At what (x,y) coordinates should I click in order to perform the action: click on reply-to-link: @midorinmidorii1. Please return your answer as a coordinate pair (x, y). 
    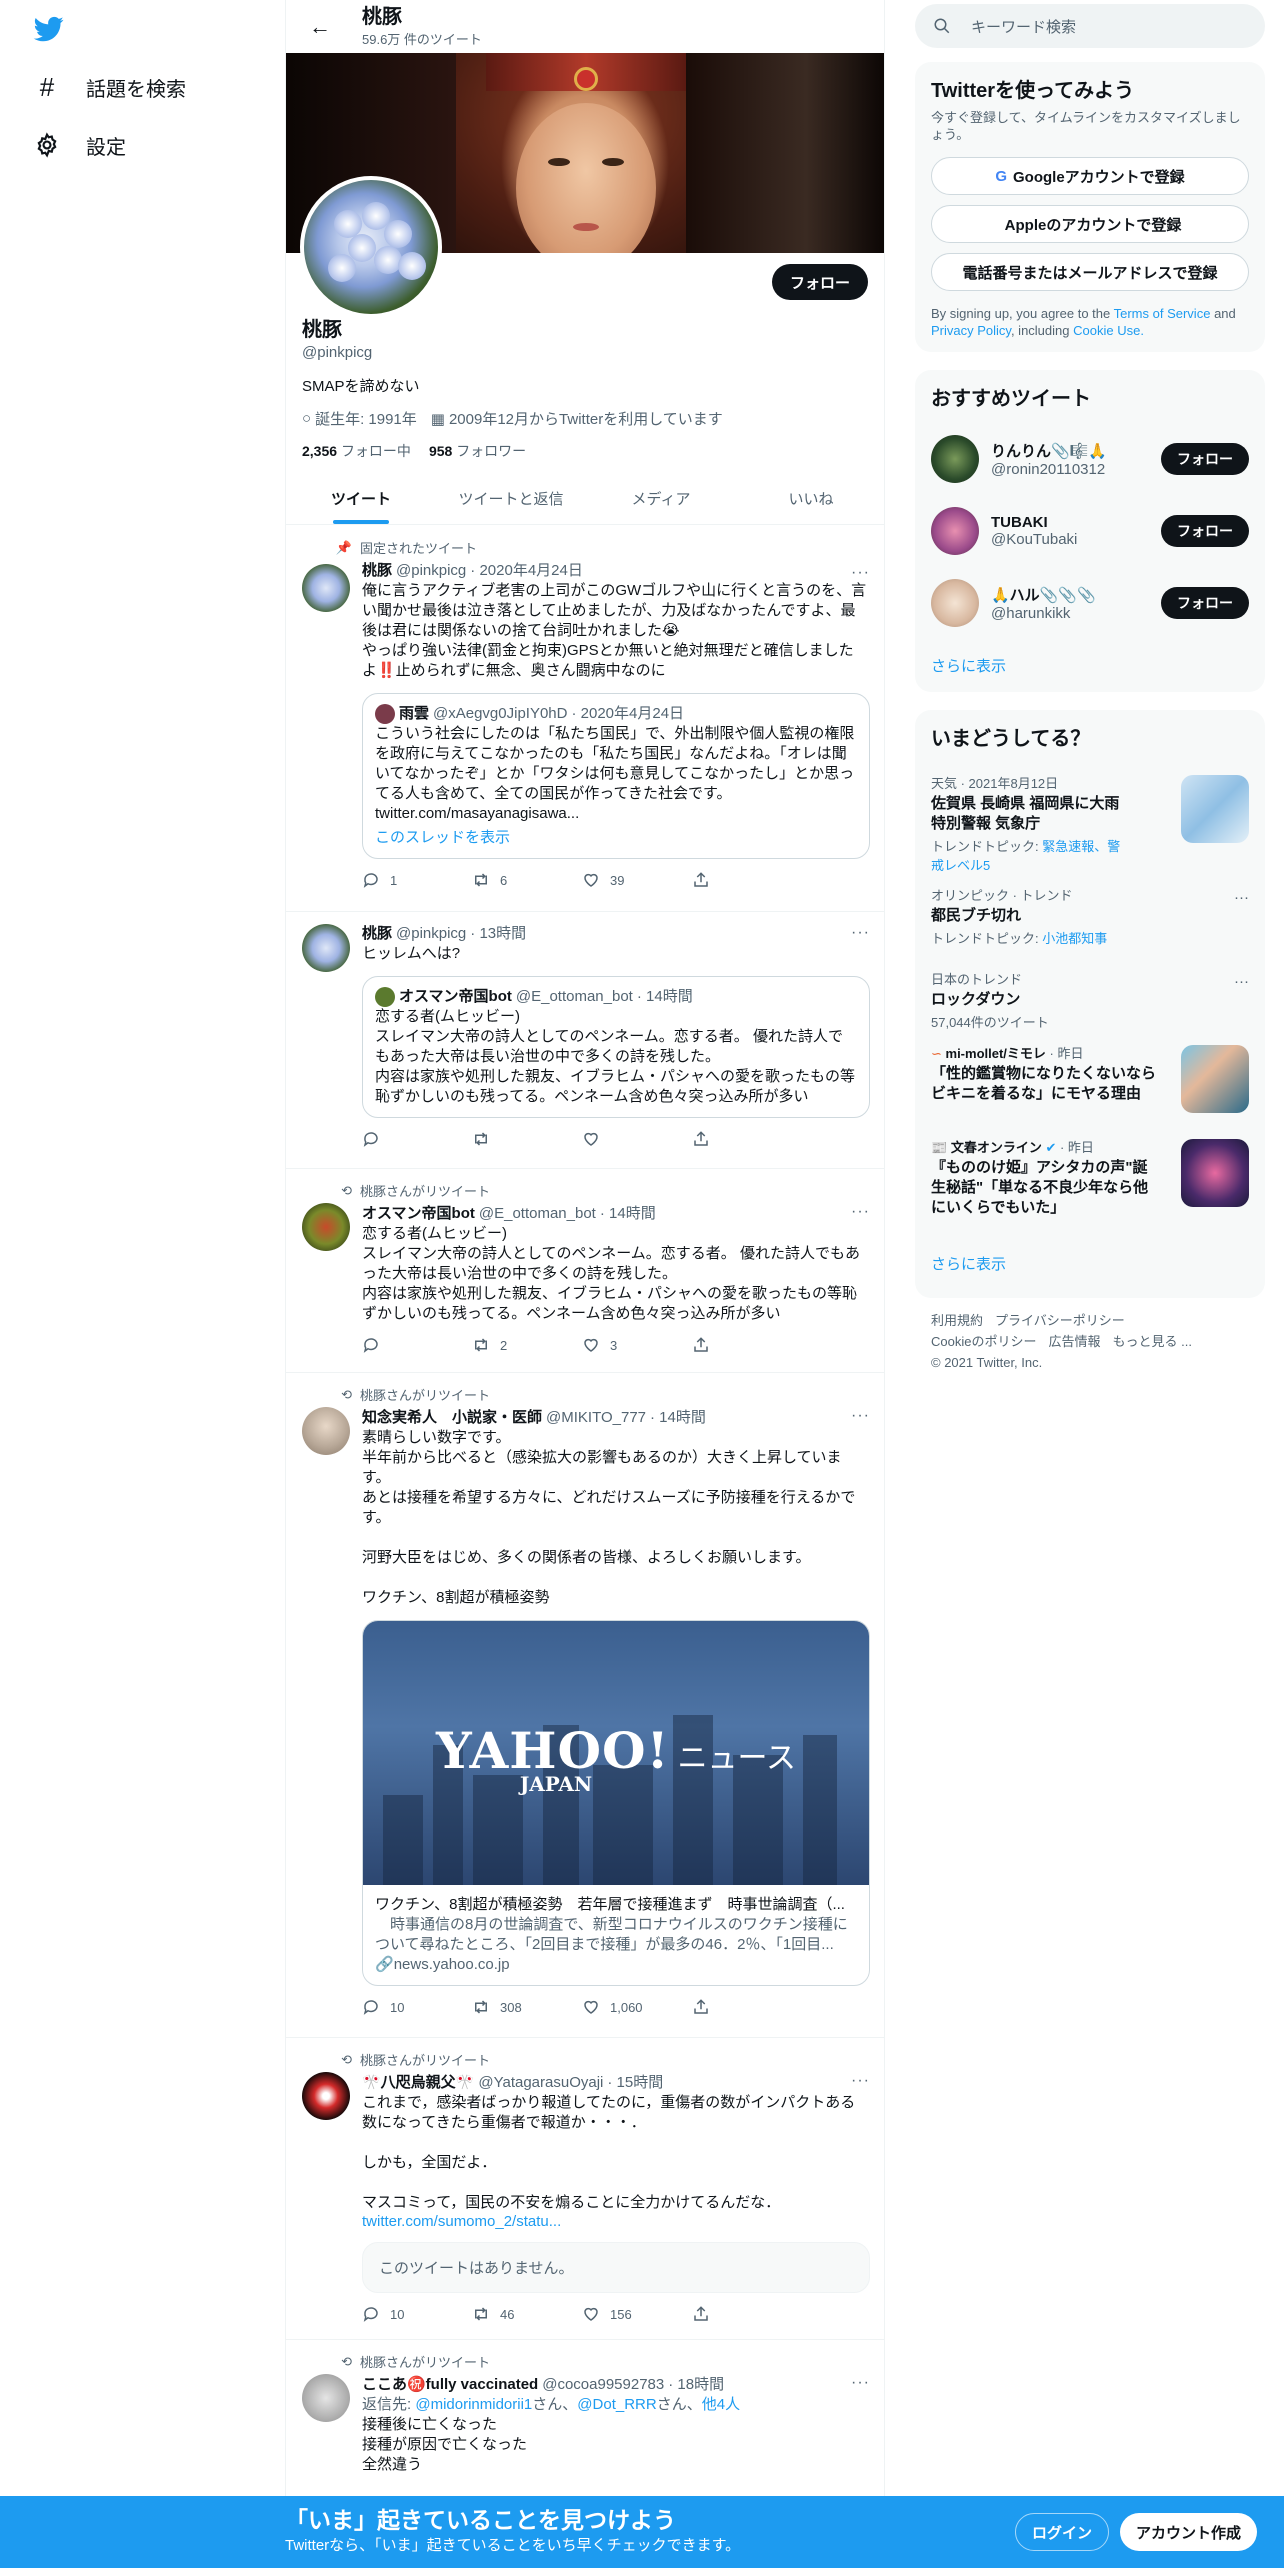
    Looking at the image, I should click on (473, 2404).